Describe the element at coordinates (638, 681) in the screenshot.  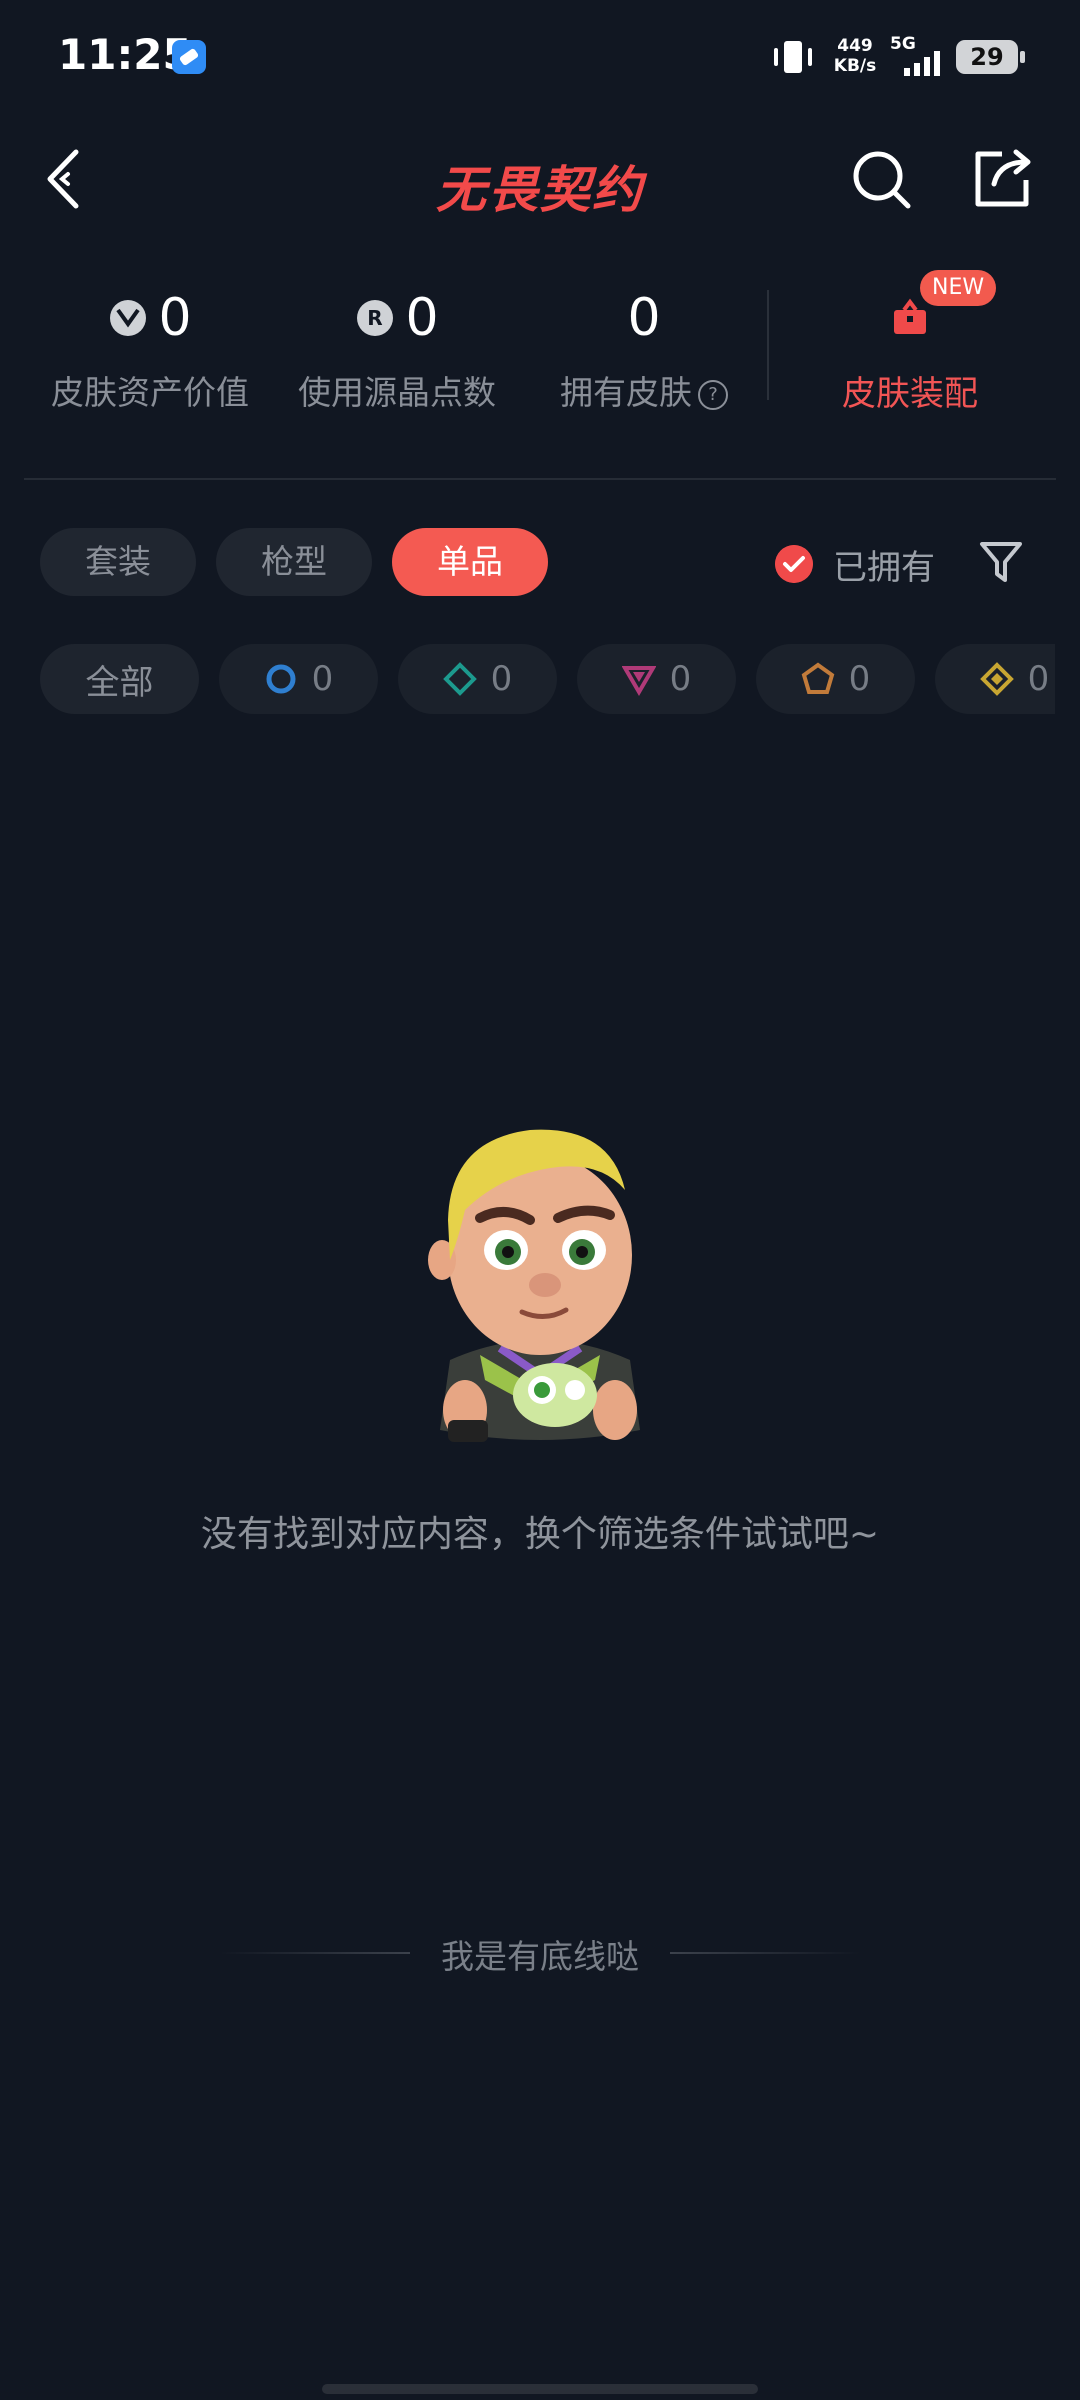
I see `triangle-tier-icon` at that location.